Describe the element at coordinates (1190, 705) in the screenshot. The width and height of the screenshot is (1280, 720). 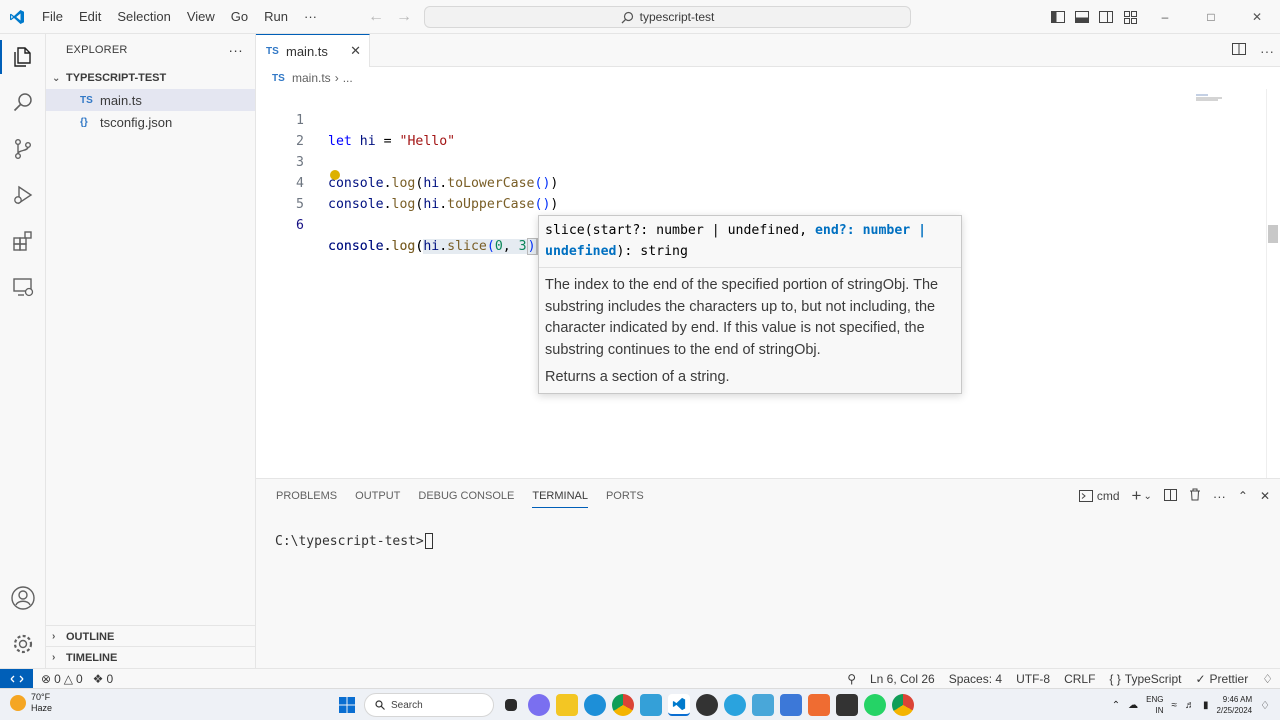
I see `volume-icon: ♬` at that location.